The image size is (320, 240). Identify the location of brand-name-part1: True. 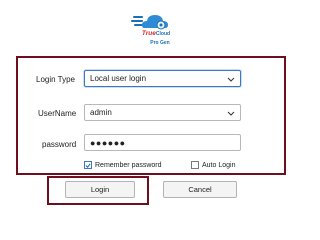
(148, 33).